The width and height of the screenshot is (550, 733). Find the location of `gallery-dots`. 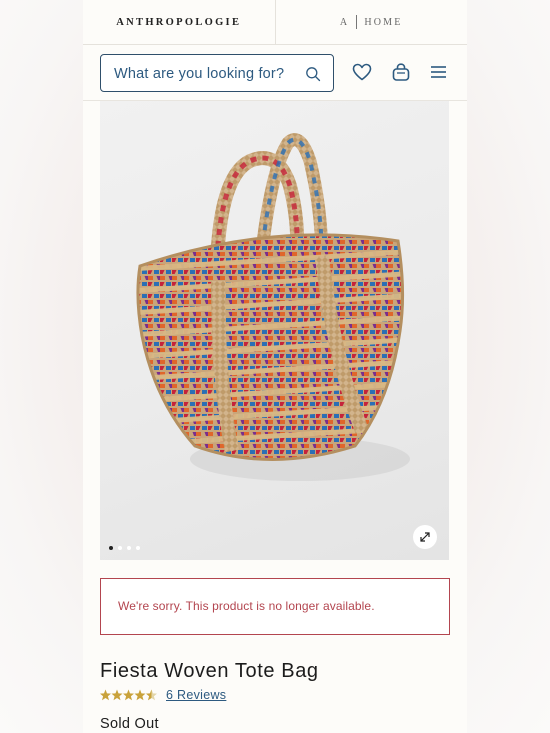

gallery-dots is located at coordinates (124, 548).